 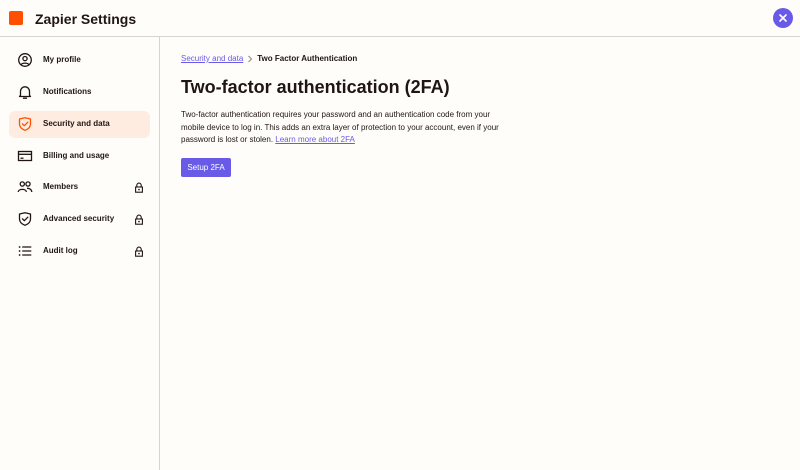 I want to click on sidebar-item-label: Members, so click(x=61, y=186).